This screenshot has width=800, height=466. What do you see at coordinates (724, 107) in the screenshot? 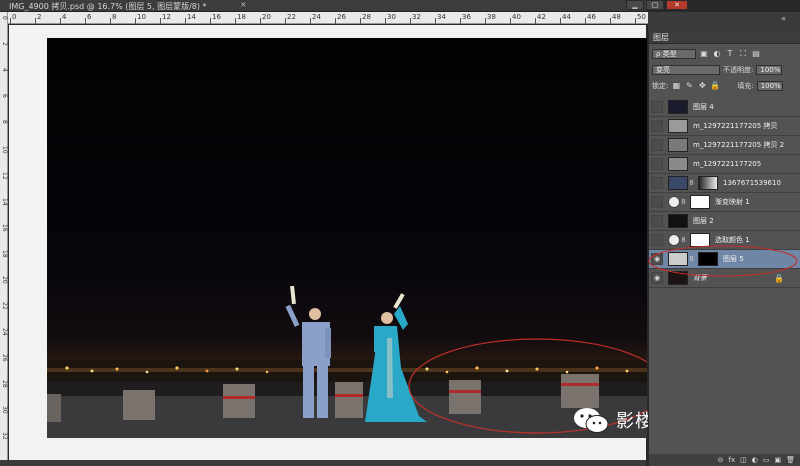
I see `layer-row: 图层 4` at bounding box center [724, 107].